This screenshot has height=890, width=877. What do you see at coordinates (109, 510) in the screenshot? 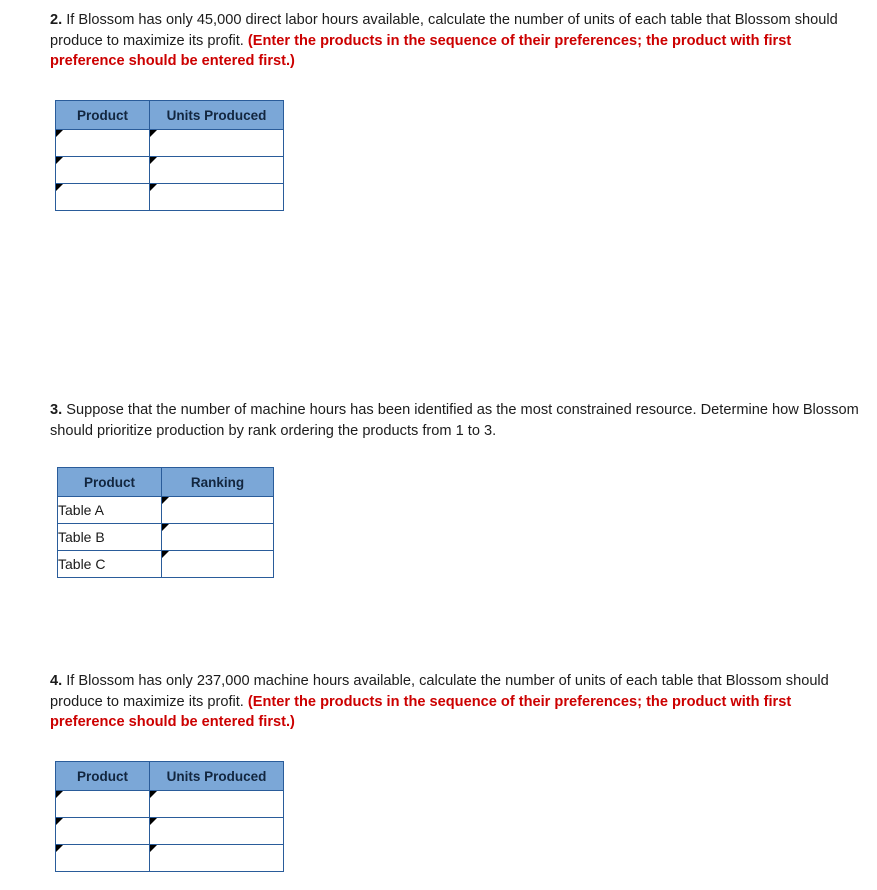
I see `product-label-cell: Table A` at bounding box center [109, 510].